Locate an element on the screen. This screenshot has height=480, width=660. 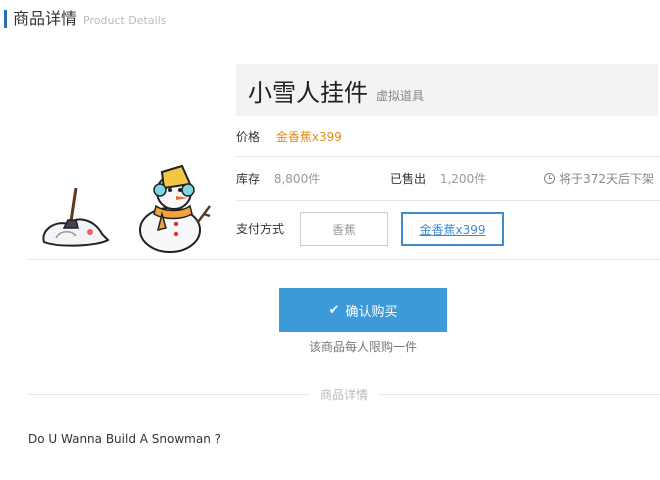
pay-row: 支付方式 is located at coordinates (260, 228).